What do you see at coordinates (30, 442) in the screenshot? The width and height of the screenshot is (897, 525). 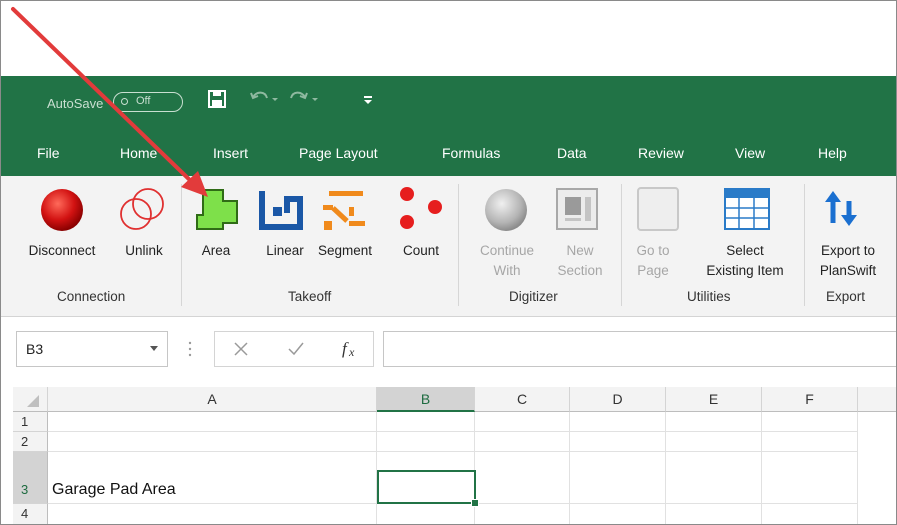 I see `row-header-2: 2` at bounding box center [30, 442].